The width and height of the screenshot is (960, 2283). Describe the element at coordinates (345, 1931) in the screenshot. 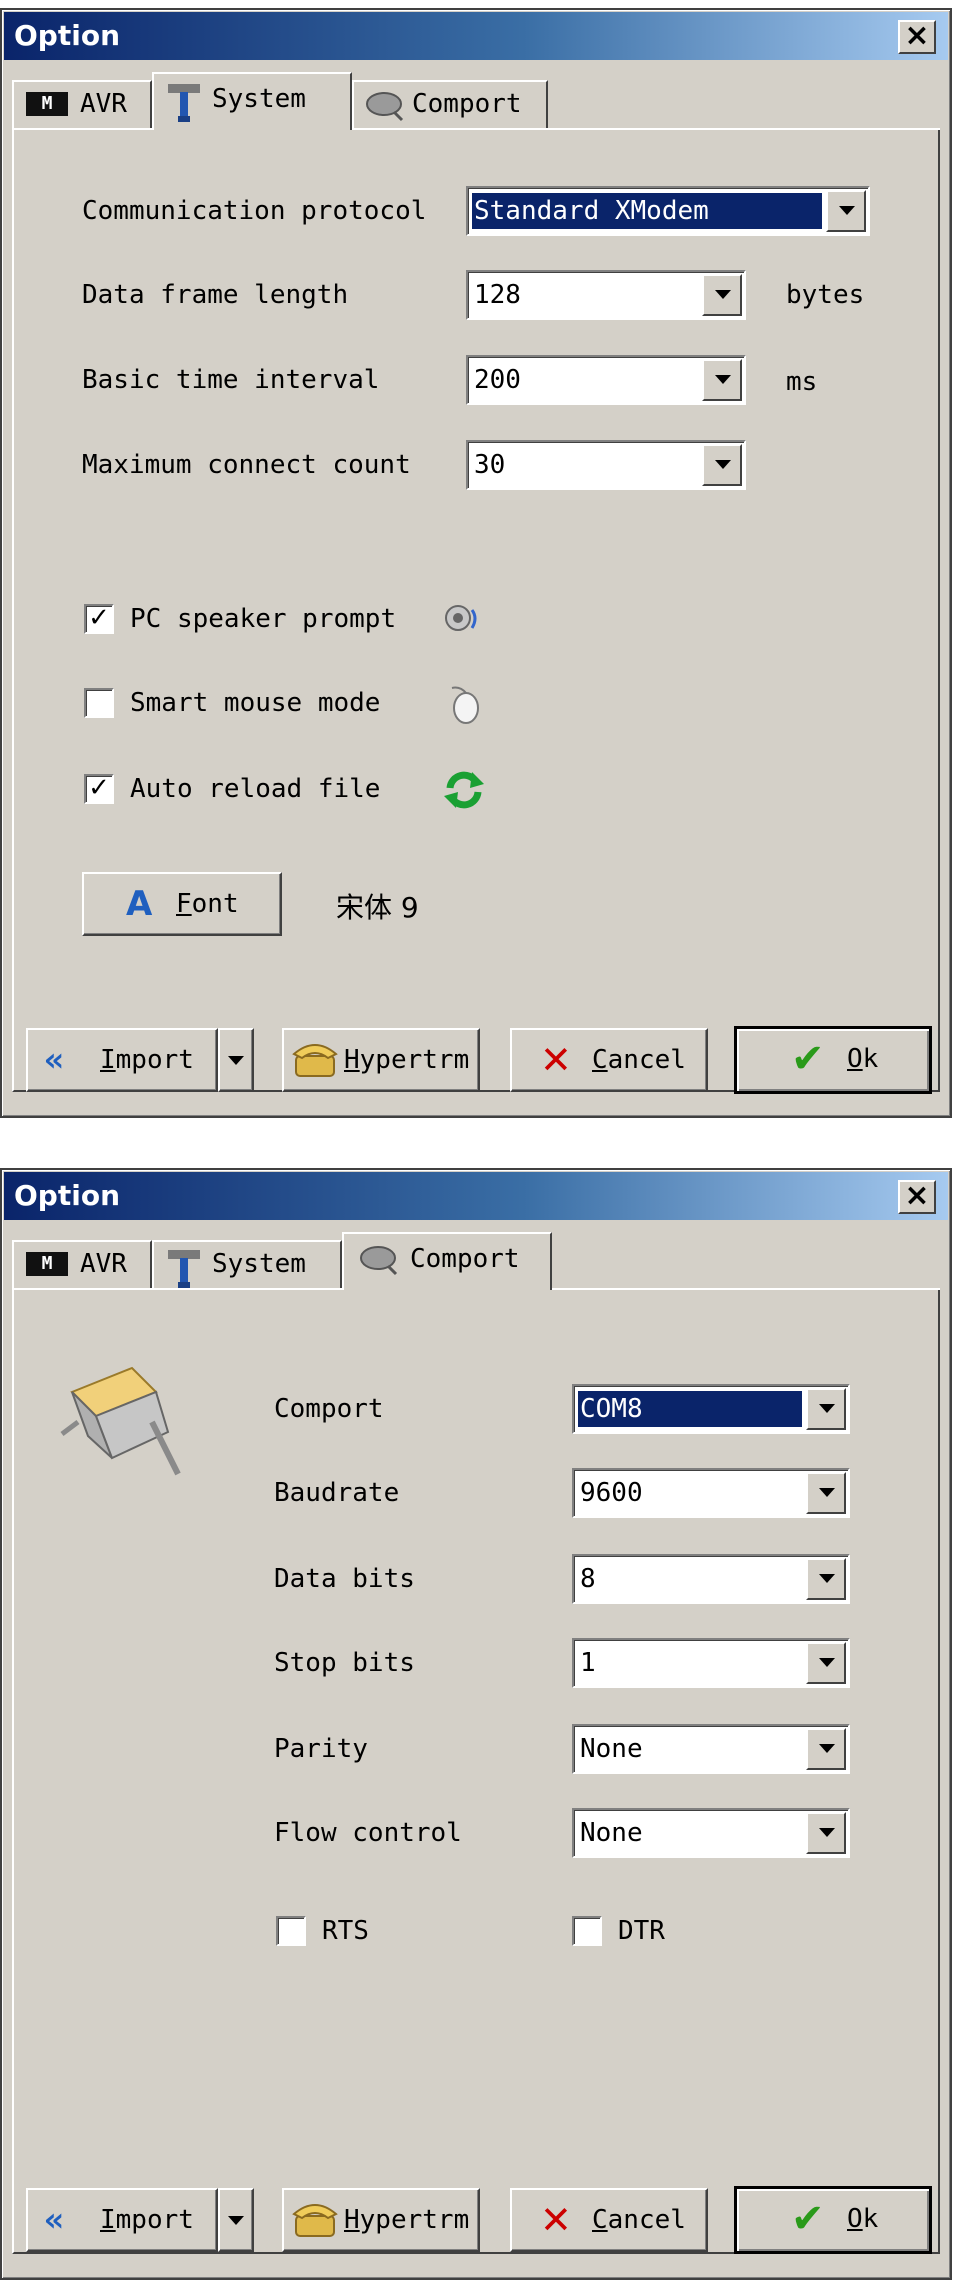

I see `rts-label: RTS` at that location.